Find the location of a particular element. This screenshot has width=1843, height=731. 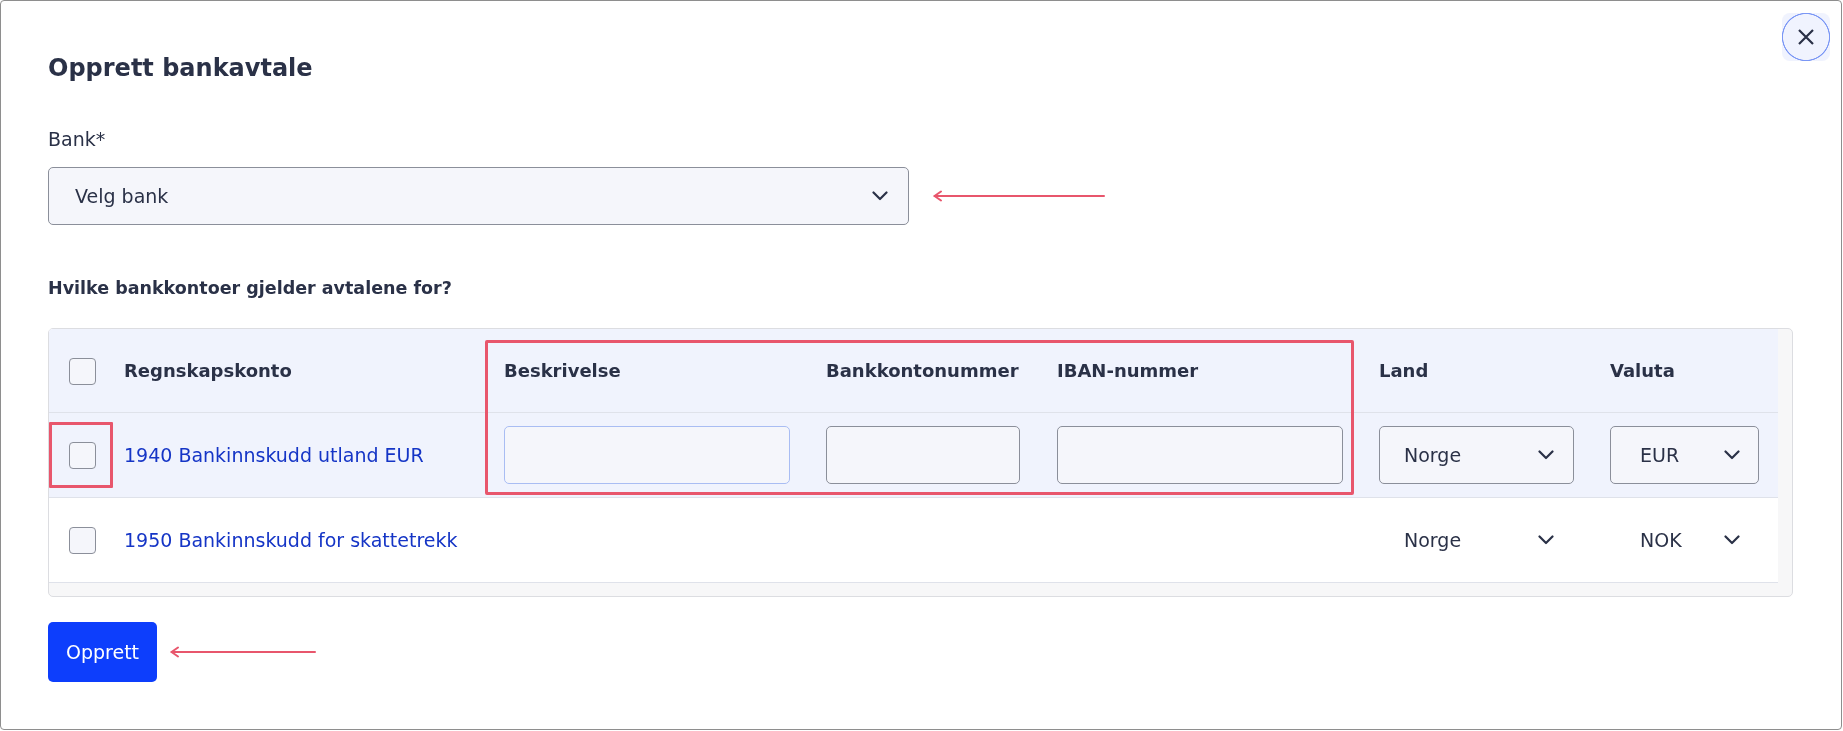

dialog-title: Opprett bankavtale is located at coordinates (180, 68).